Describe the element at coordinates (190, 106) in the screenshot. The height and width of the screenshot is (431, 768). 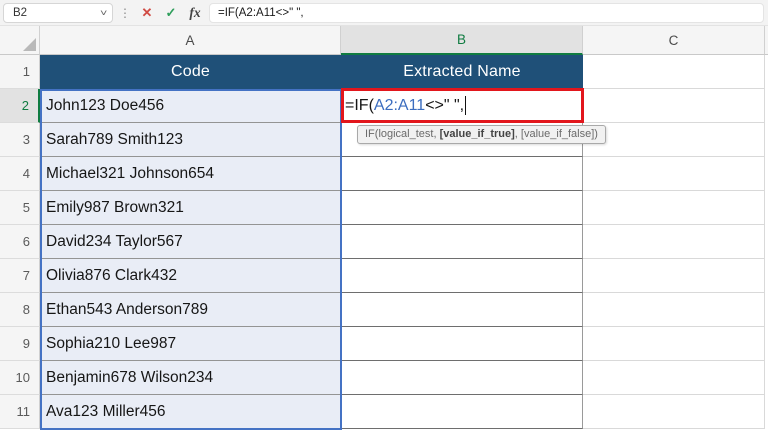
I see `code-cell: John123 Doe456` at that location.